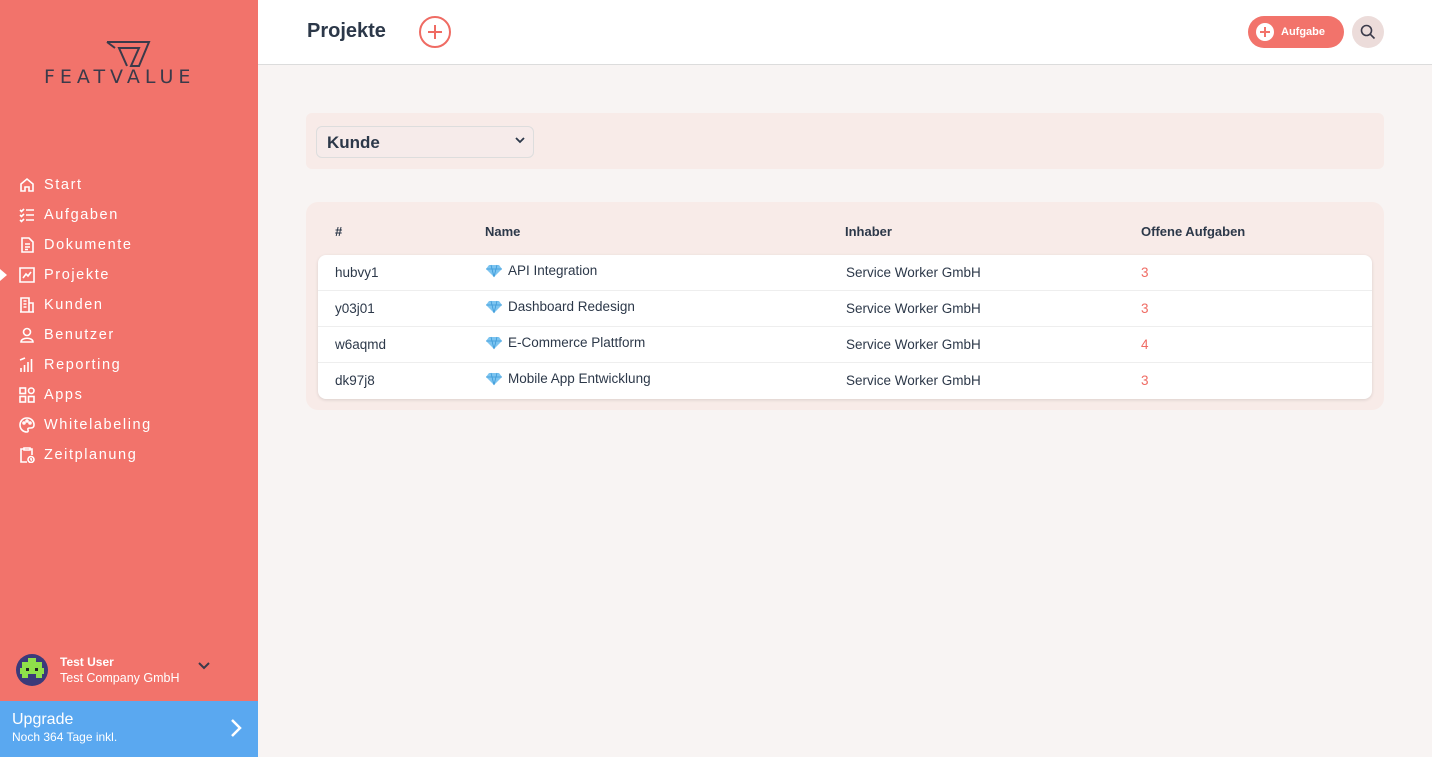 The image size is (1432, 757). Describe the element at coordinates (553, 270) in the screenshot. I see `project-name: API Integration` at that location.